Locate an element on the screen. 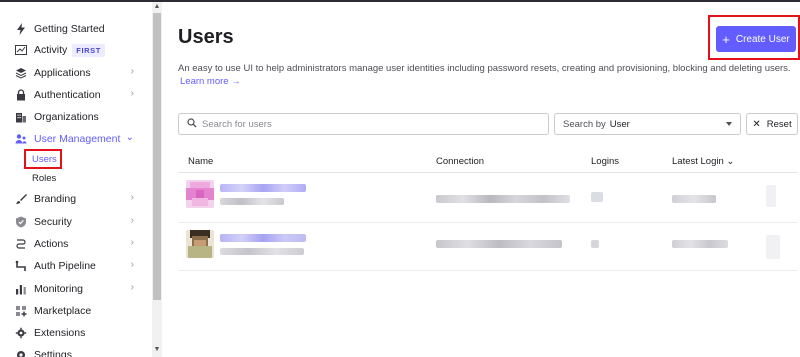 Image resolution: width=800 pixels, height=357 pixels. sidebar-item-actions: Actions › is located at coordinates (80, 244).